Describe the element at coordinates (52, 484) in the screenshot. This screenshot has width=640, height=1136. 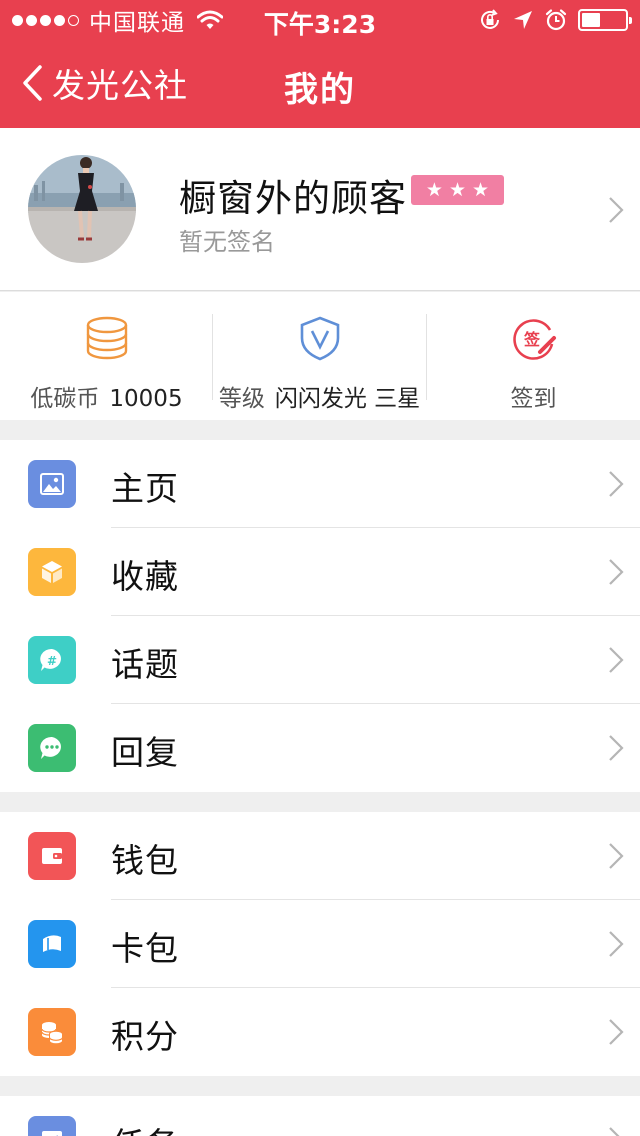
I see `image-icon` at that location.